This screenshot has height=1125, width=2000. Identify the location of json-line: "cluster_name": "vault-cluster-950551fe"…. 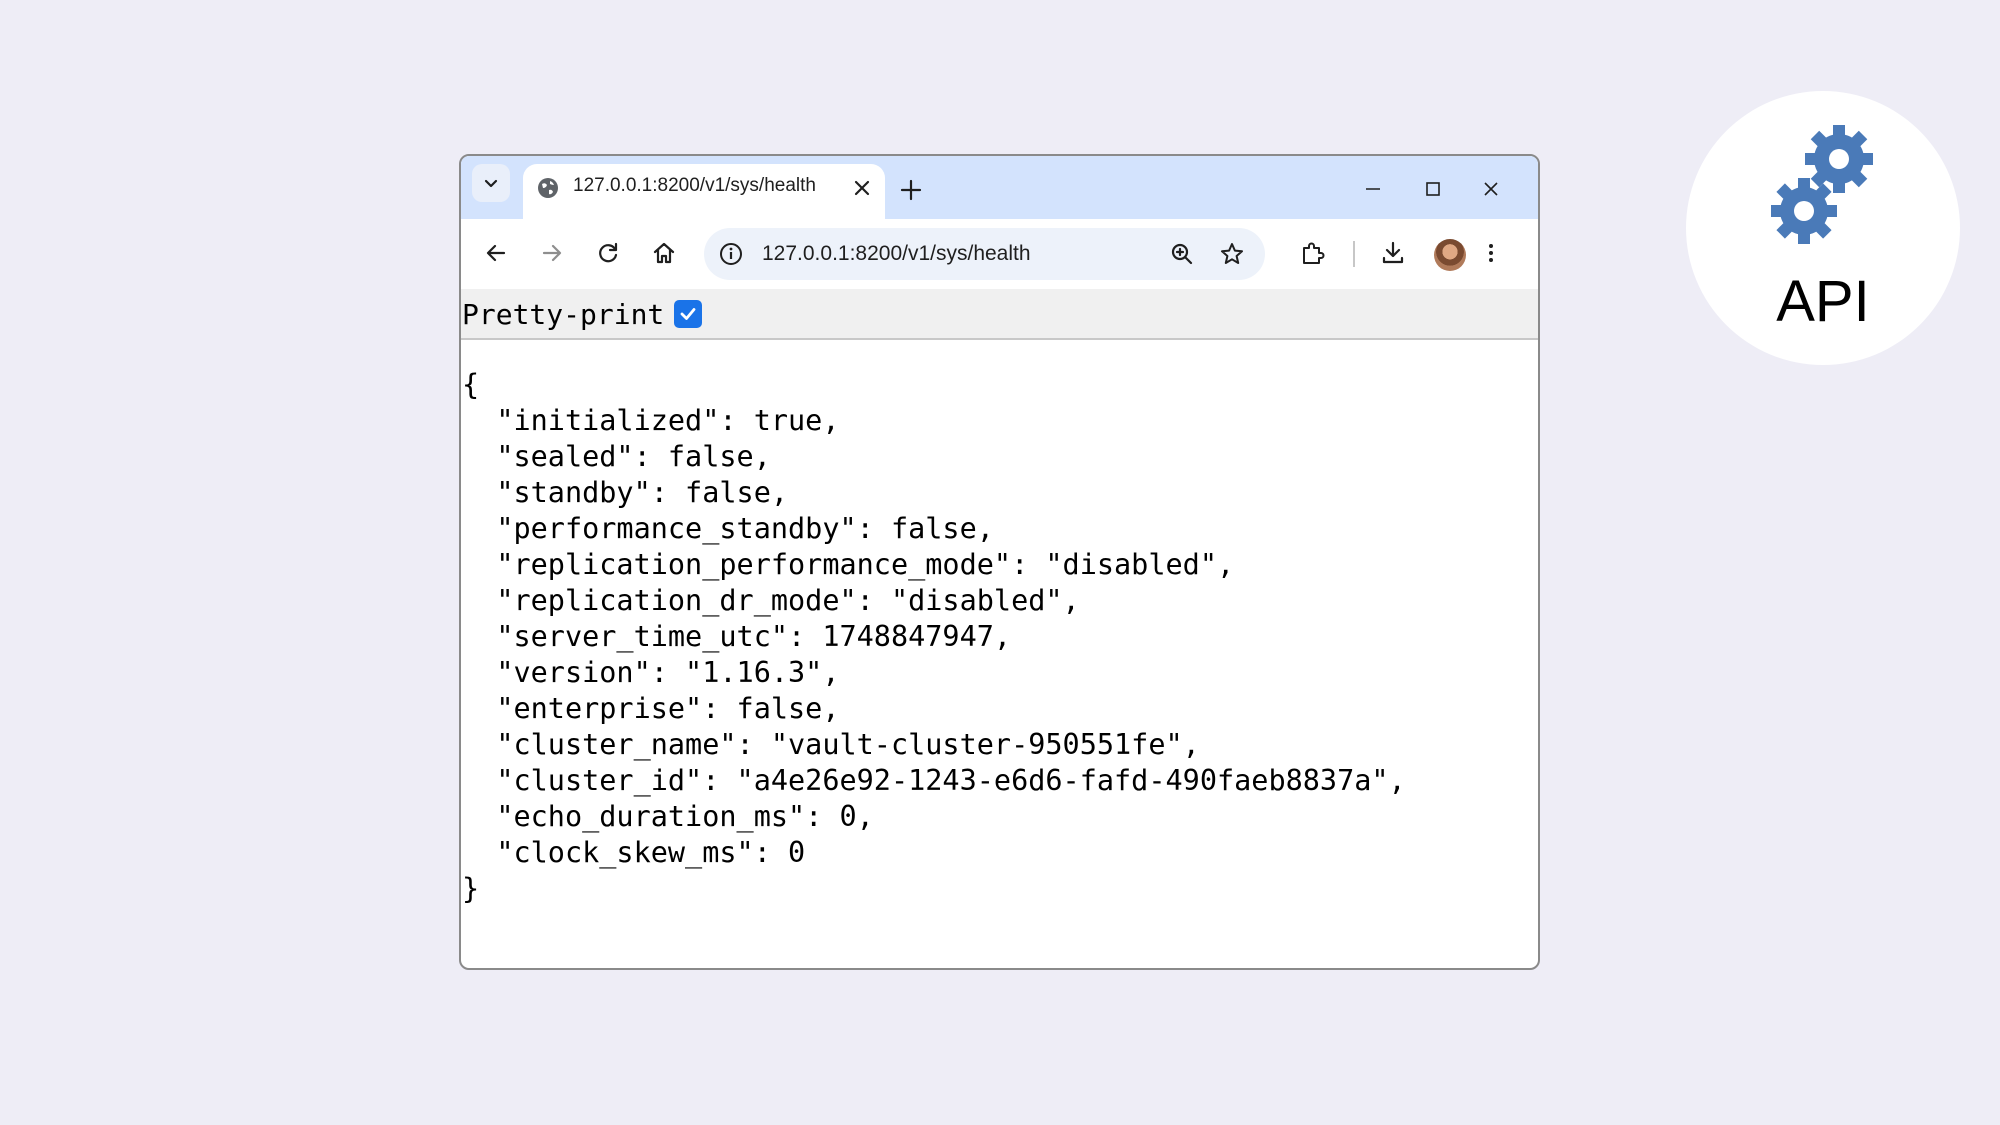
(831, 744).